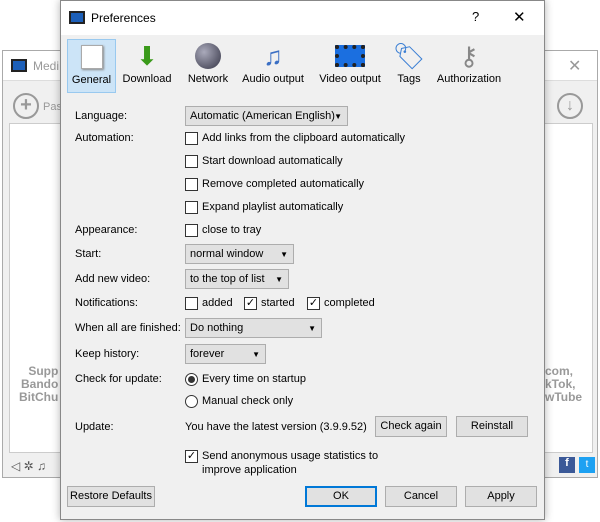  Describe the element at coordinates (313, 303) in the screenshot. I see `notify-completed-checkbox: ✓` at that location.